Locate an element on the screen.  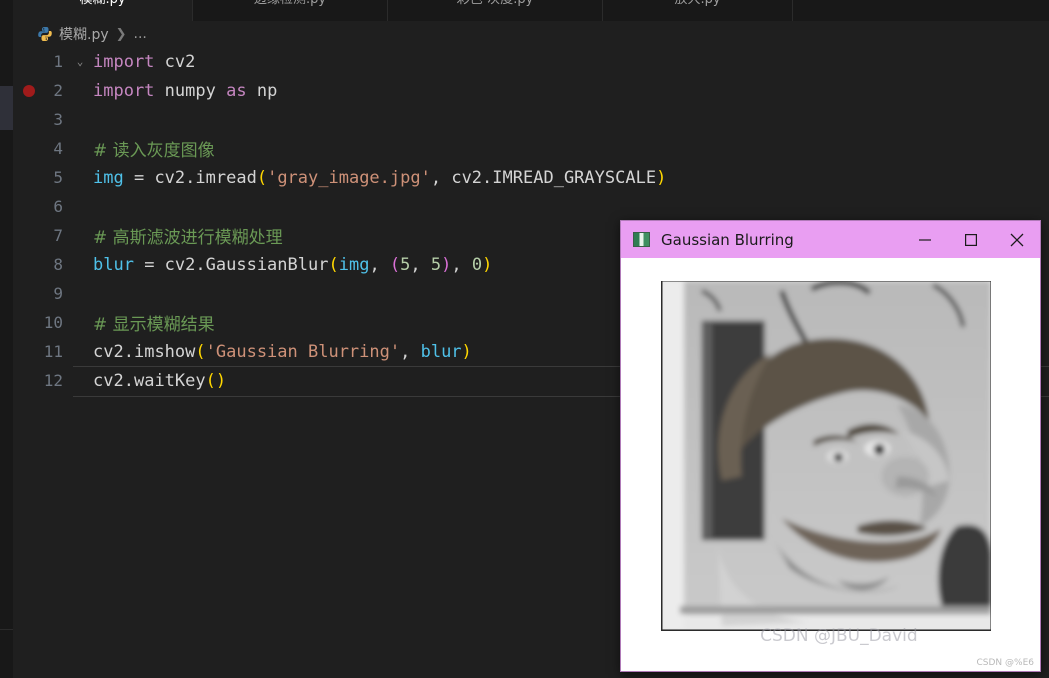
line-number: 5 is located at coordinates (58, 177).